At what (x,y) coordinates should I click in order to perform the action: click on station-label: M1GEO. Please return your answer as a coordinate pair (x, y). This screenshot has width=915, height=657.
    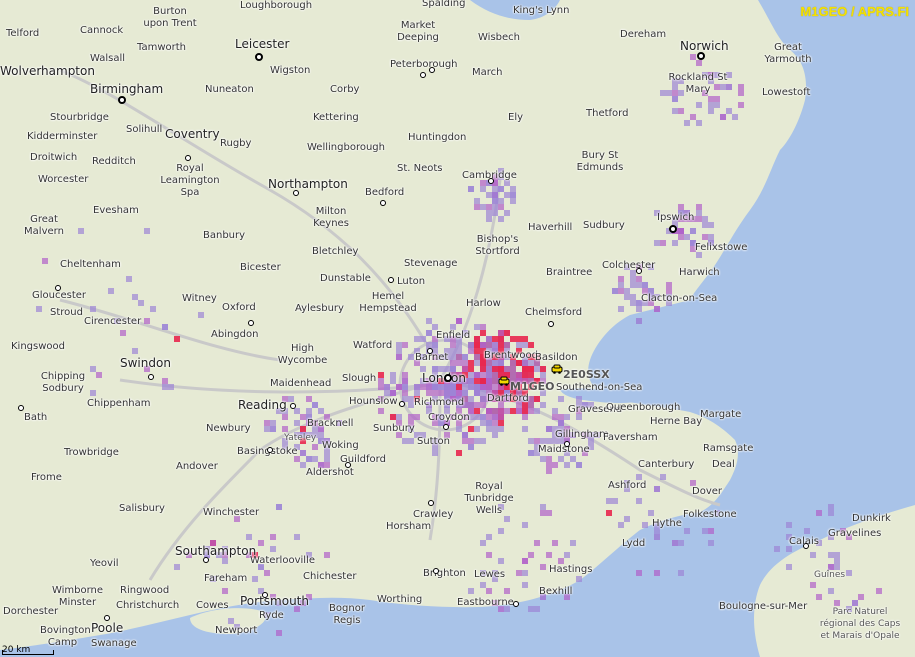
    Looking at the image, I should click on (532, 386).